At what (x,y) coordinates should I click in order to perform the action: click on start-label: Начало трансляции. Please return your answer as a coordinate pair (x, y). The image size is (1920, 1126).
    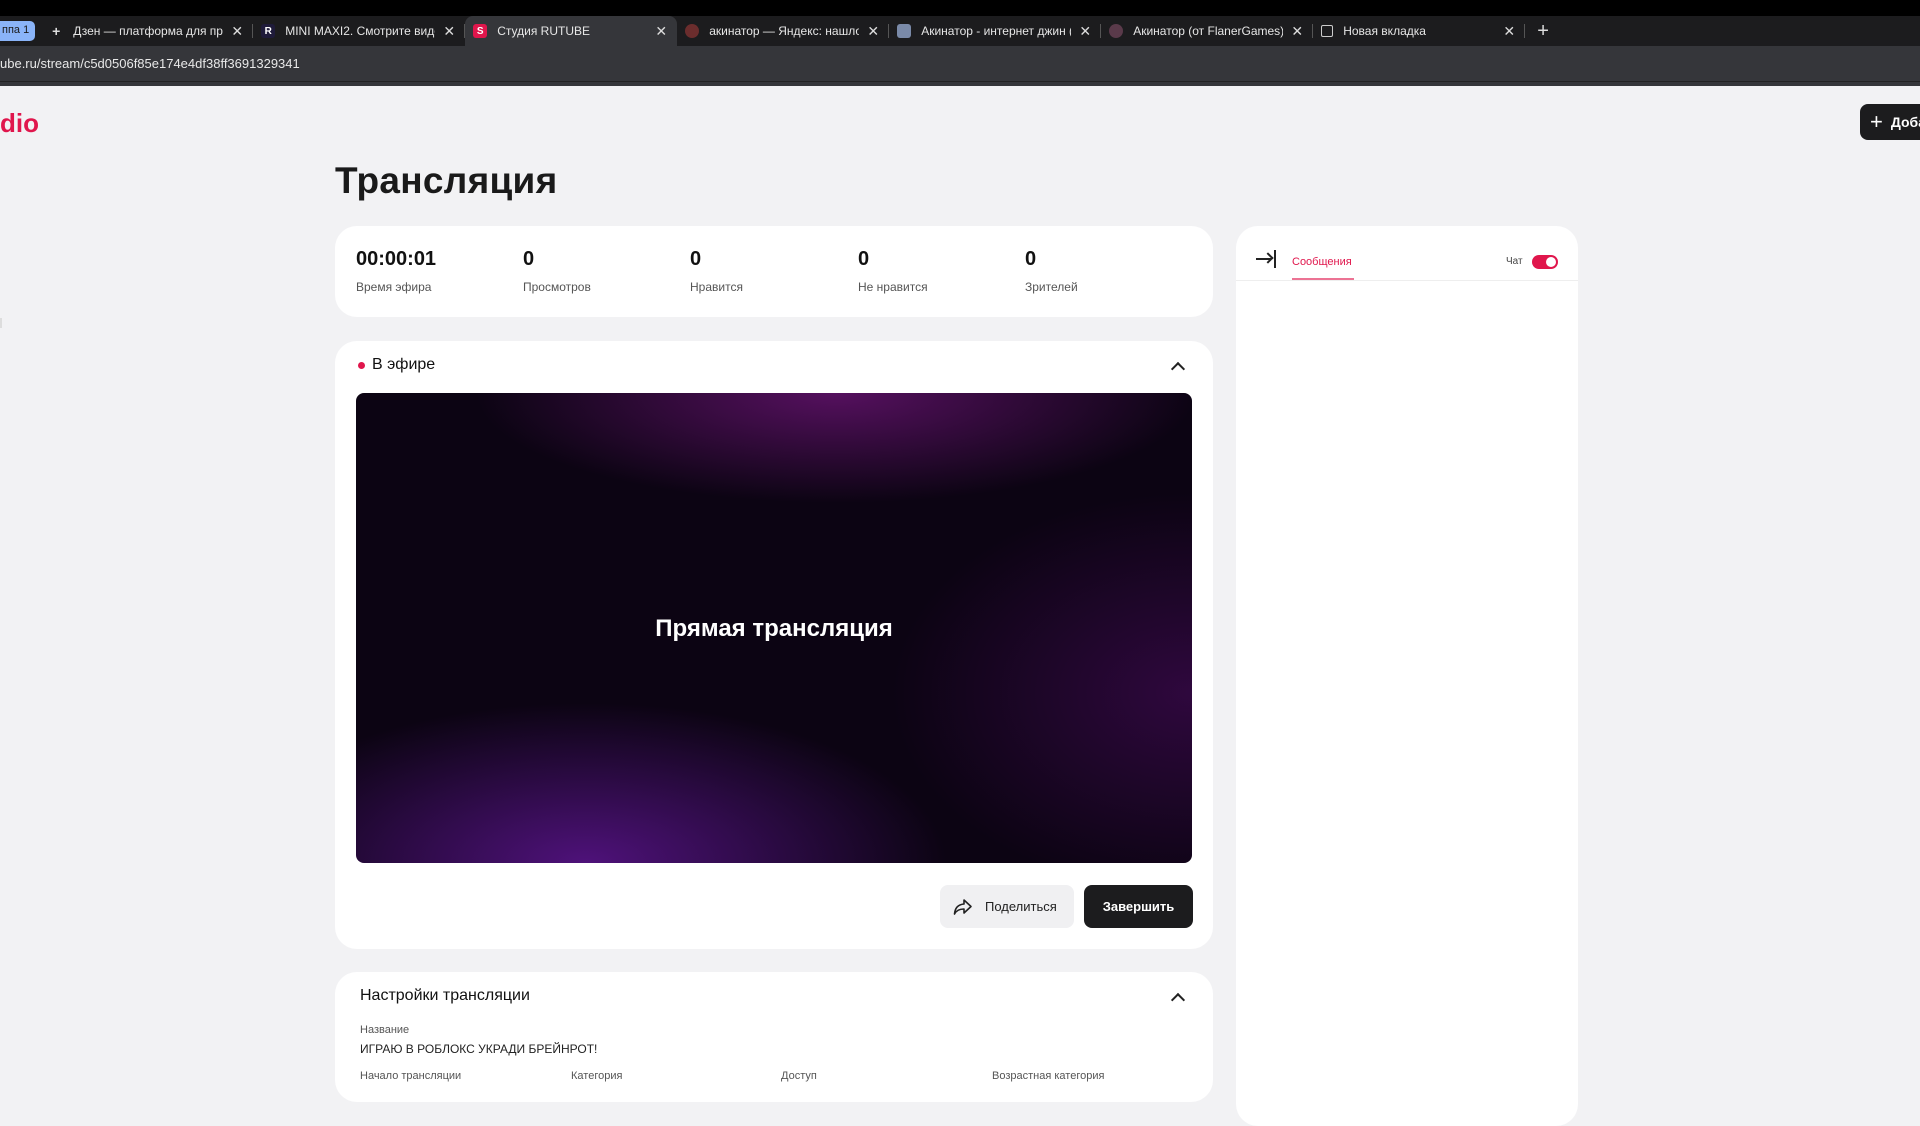
    Looking at the image, I should click on (411, 1076).